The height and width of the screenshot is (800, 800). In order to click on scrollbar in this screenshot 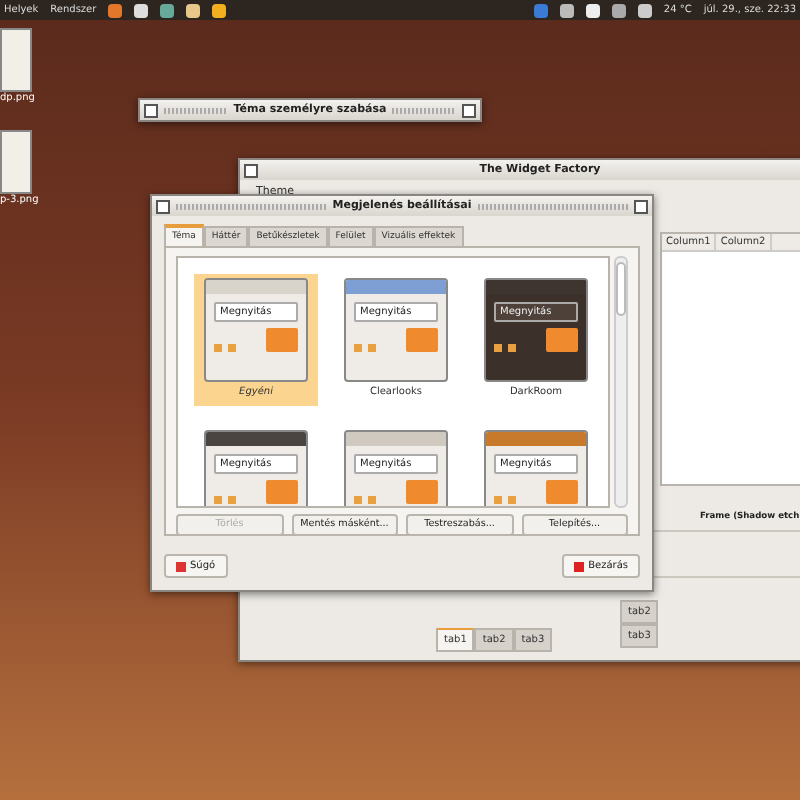, I will do `click(621, 382)`.